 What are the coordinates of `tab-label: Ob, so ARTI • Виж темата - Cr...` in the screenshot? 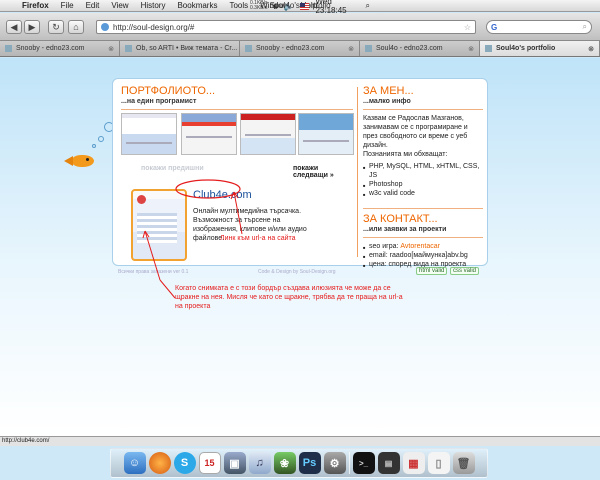 It's located at (187, 48).